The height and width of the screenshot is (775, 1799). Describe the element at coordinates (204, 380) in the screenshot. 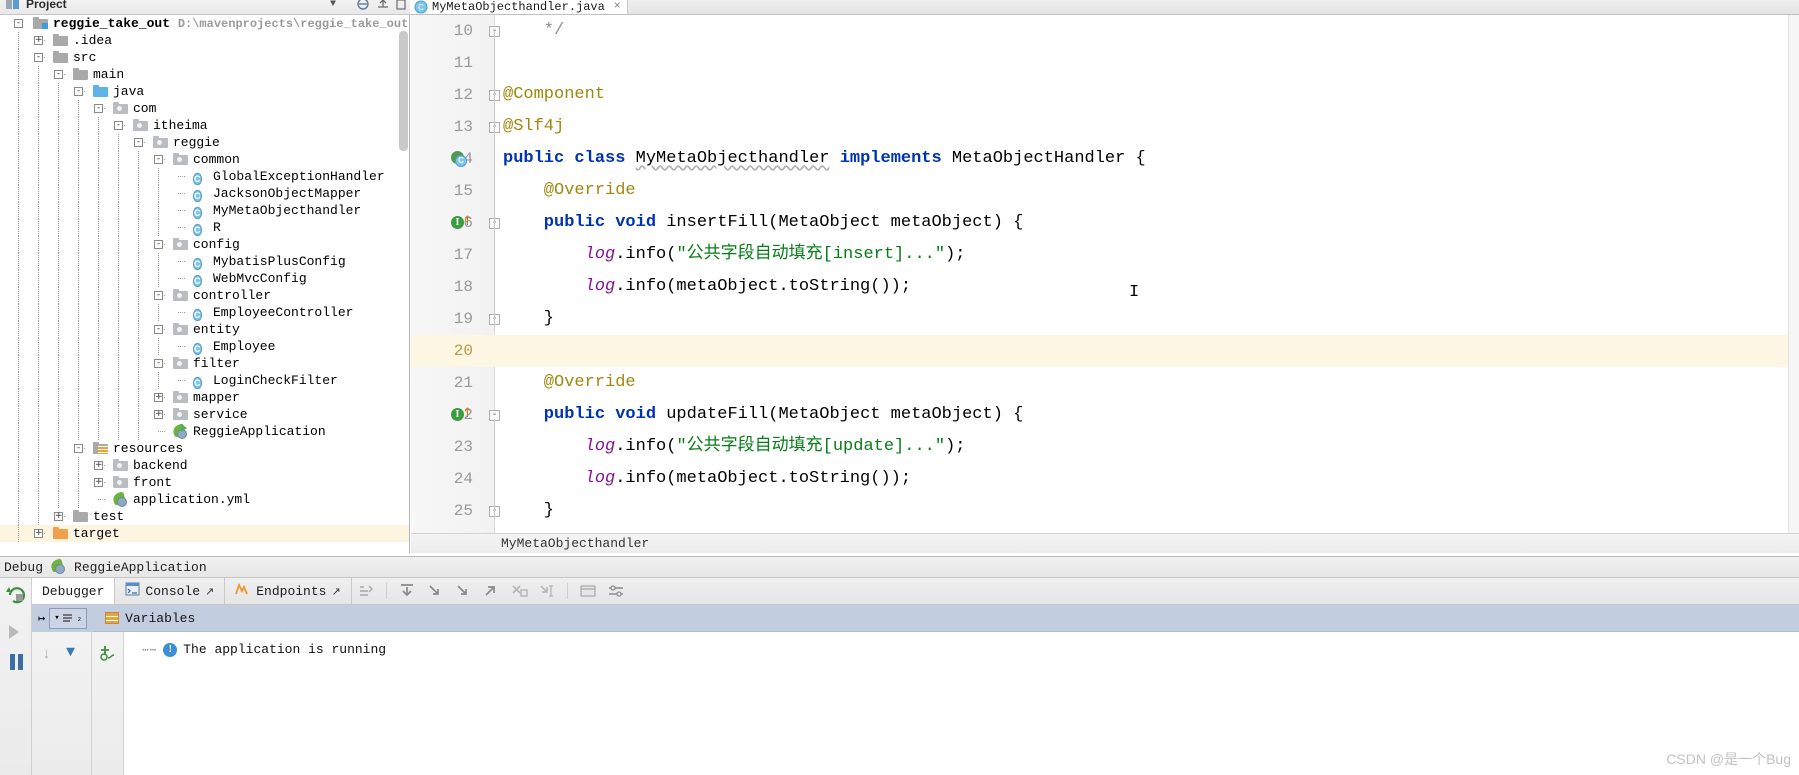

I see `tree-row: C LoginCheckFilter` at that location.